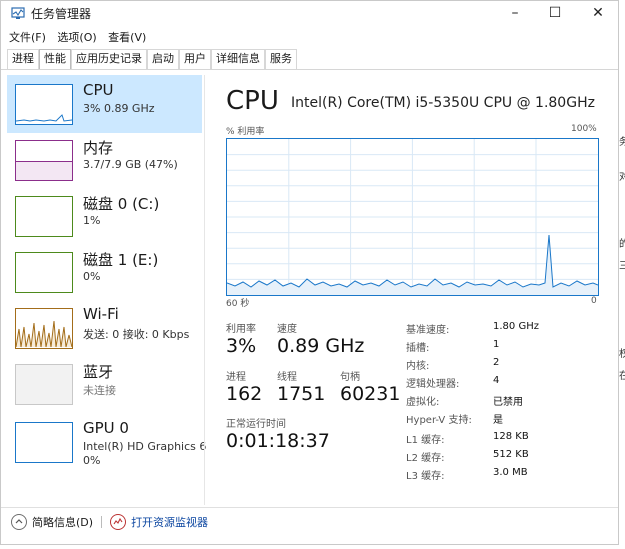 The height and width of the screenshot is (549, 625). I want to click on disk-0-thumbnail-graph, so click(44, 216).